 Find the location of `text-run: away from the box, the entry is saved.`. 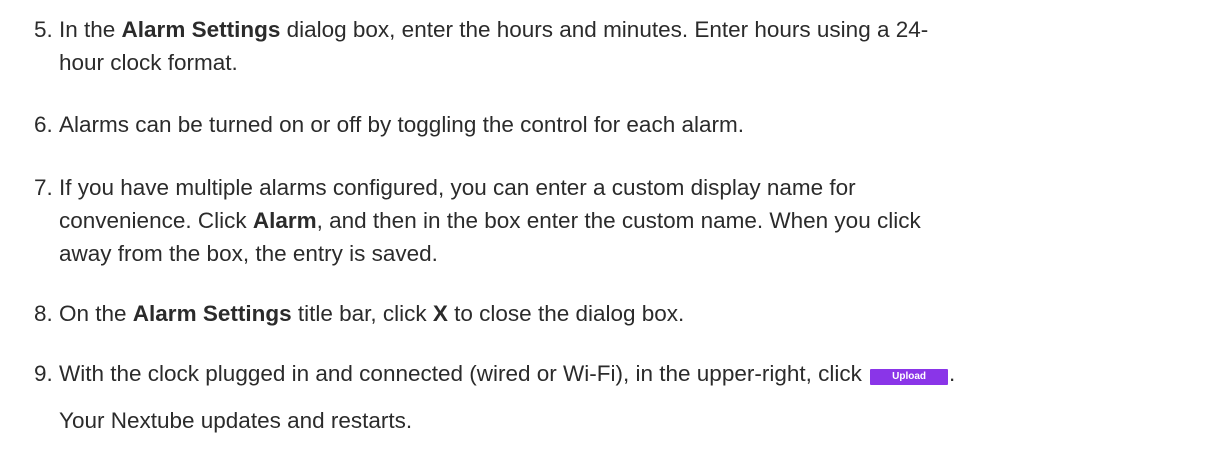

text-run: away from the box, the entry is saved. is located at coordinates (248, 253).